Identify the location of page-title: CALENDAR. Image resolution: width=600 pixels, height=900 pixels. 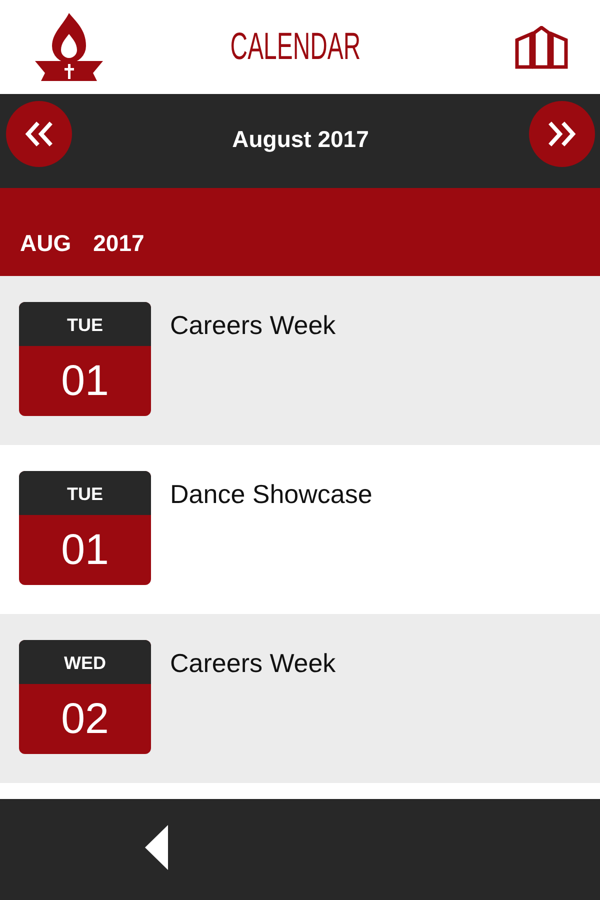
(295, 47).